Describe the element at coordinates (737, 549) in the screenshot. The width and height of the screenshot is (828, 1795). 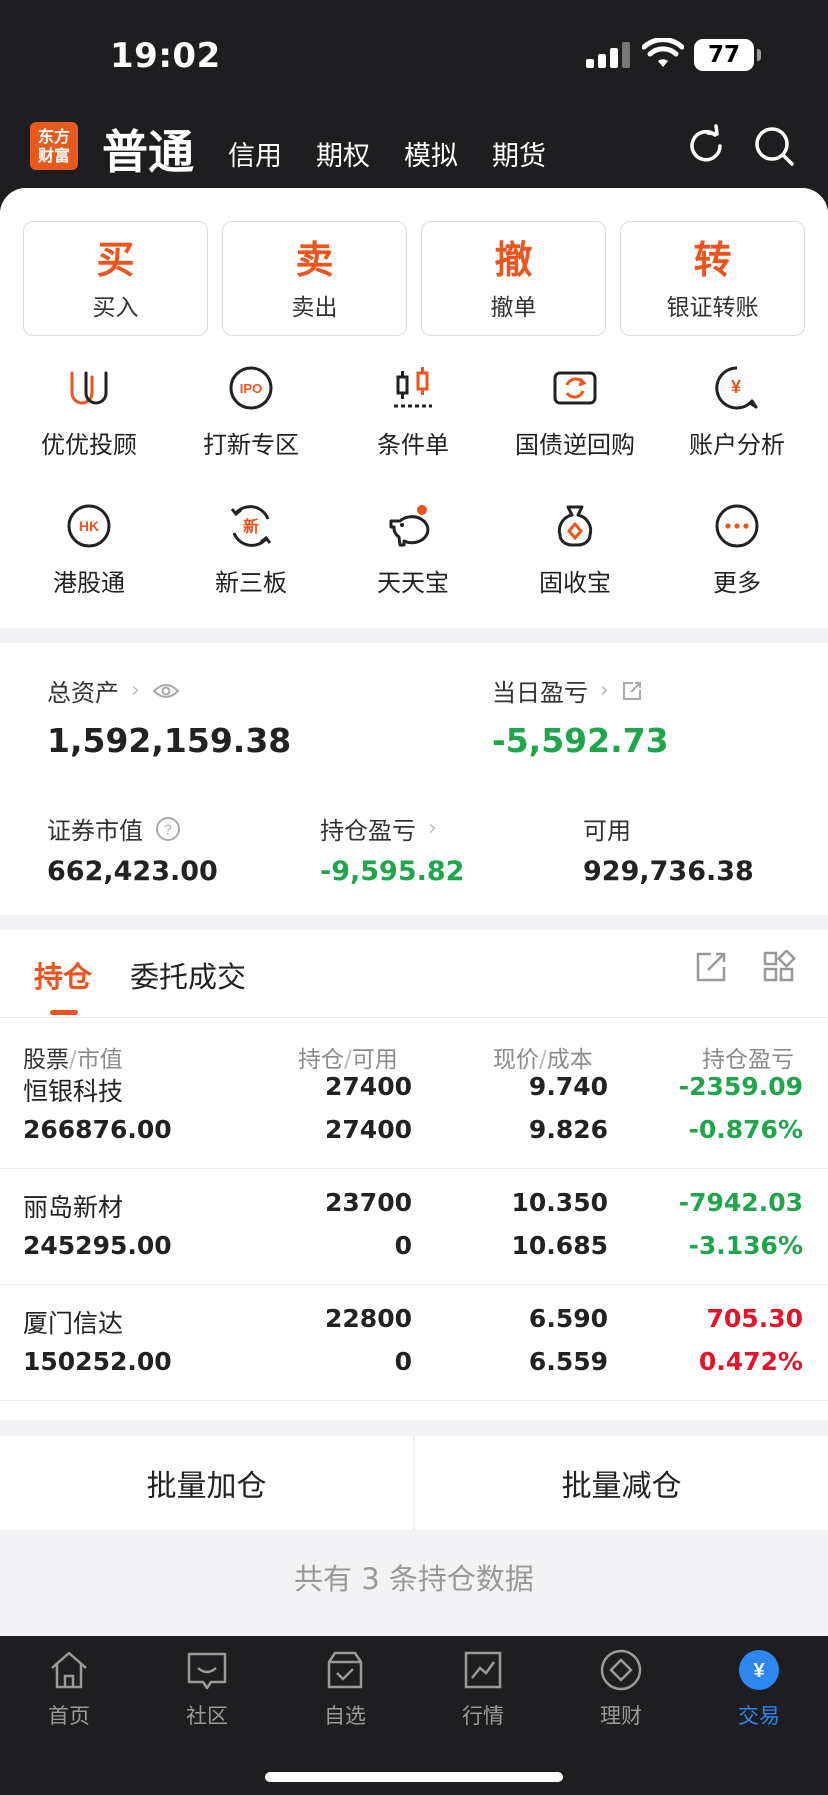
I see `func-more: 更多` at that location.